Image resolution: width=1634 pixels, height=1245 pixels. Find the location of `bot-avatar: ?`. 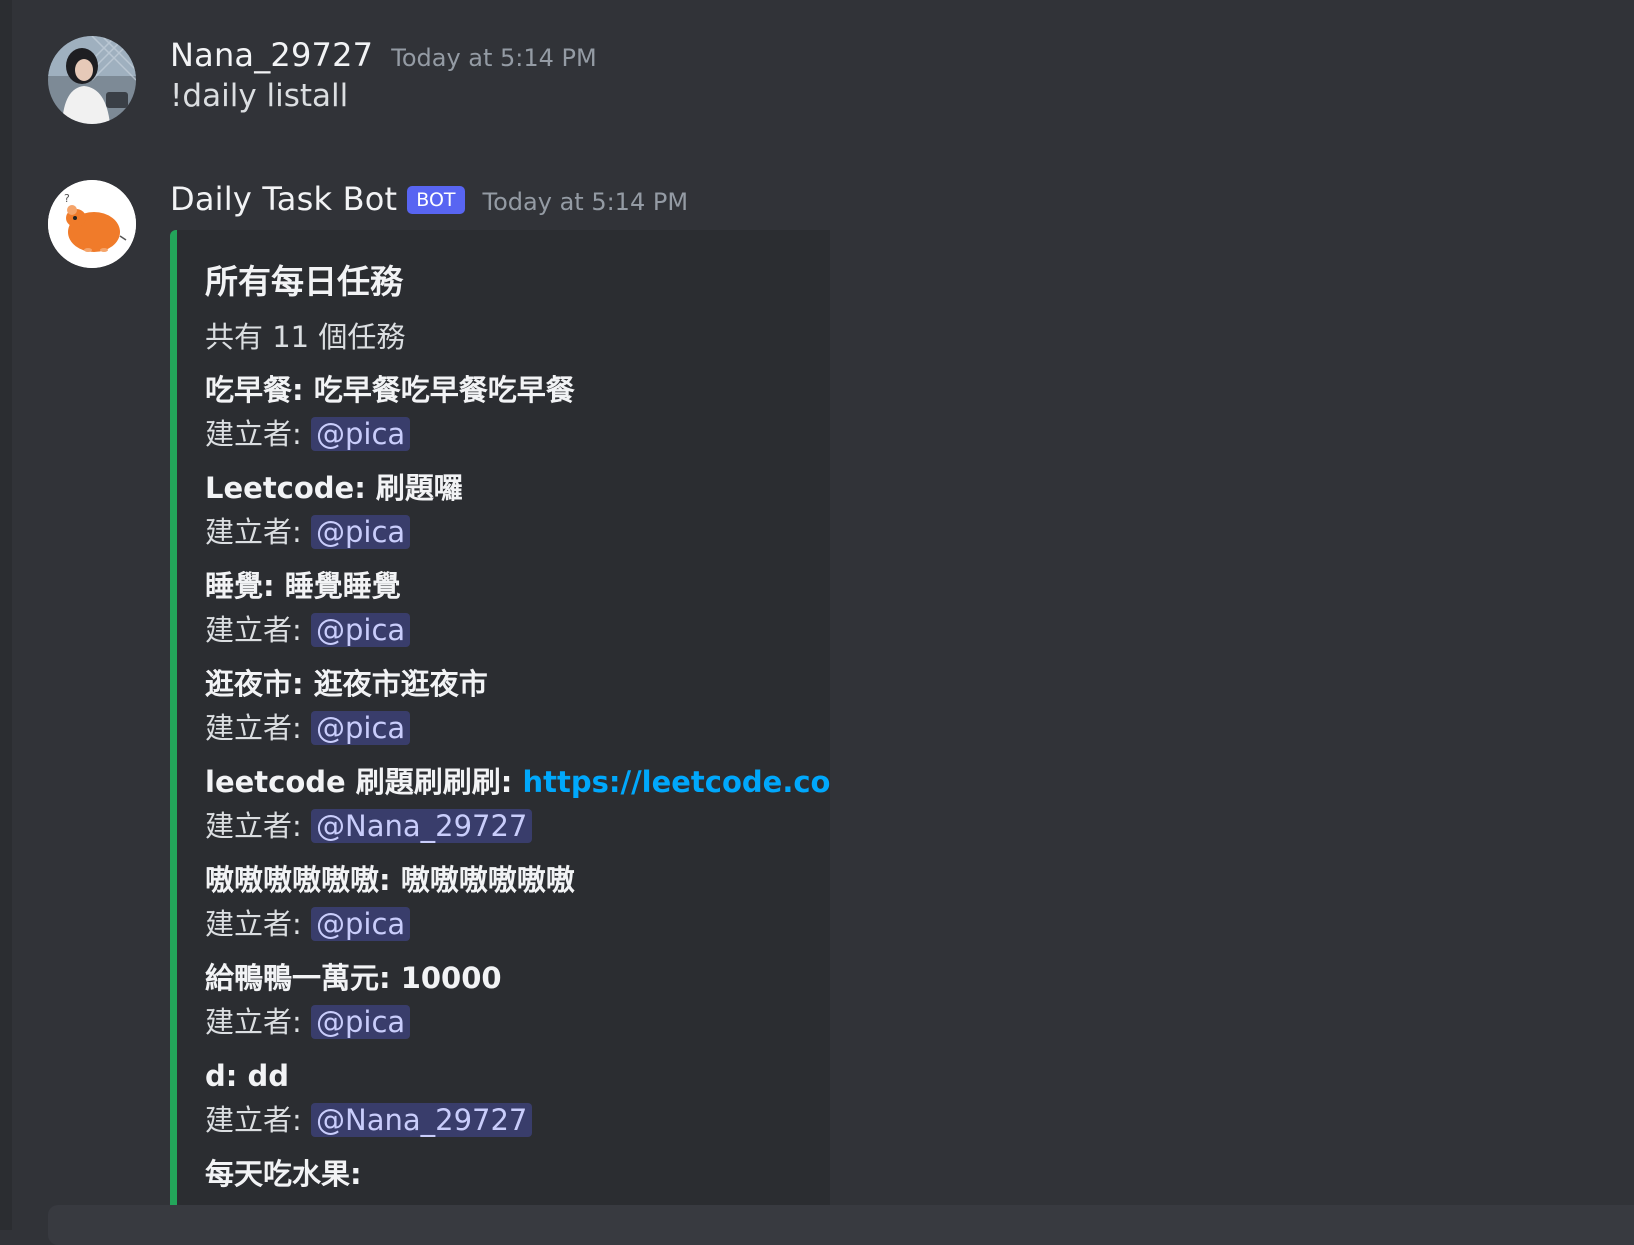

bot-avatar: ? is located at coordinates (92, 224).